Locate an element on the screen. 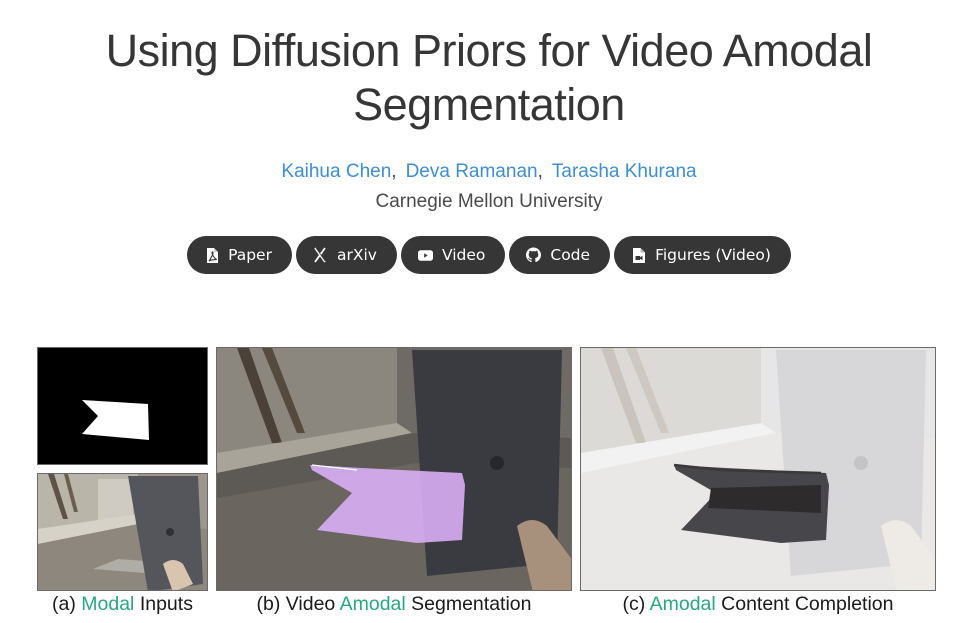  code-button: Code is located at coordinates (560, 255).